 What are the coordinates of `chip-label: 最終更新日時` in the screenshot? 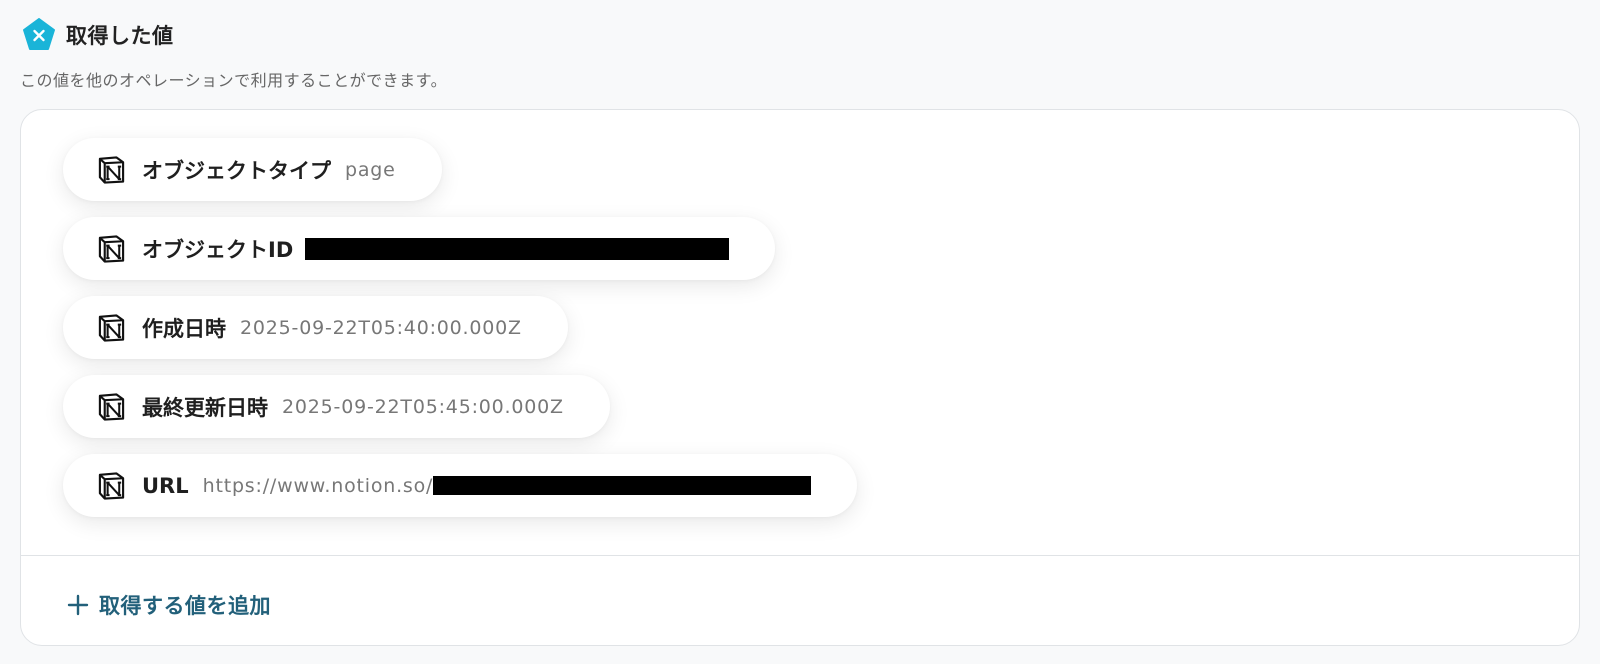 It's located at (205, 407).